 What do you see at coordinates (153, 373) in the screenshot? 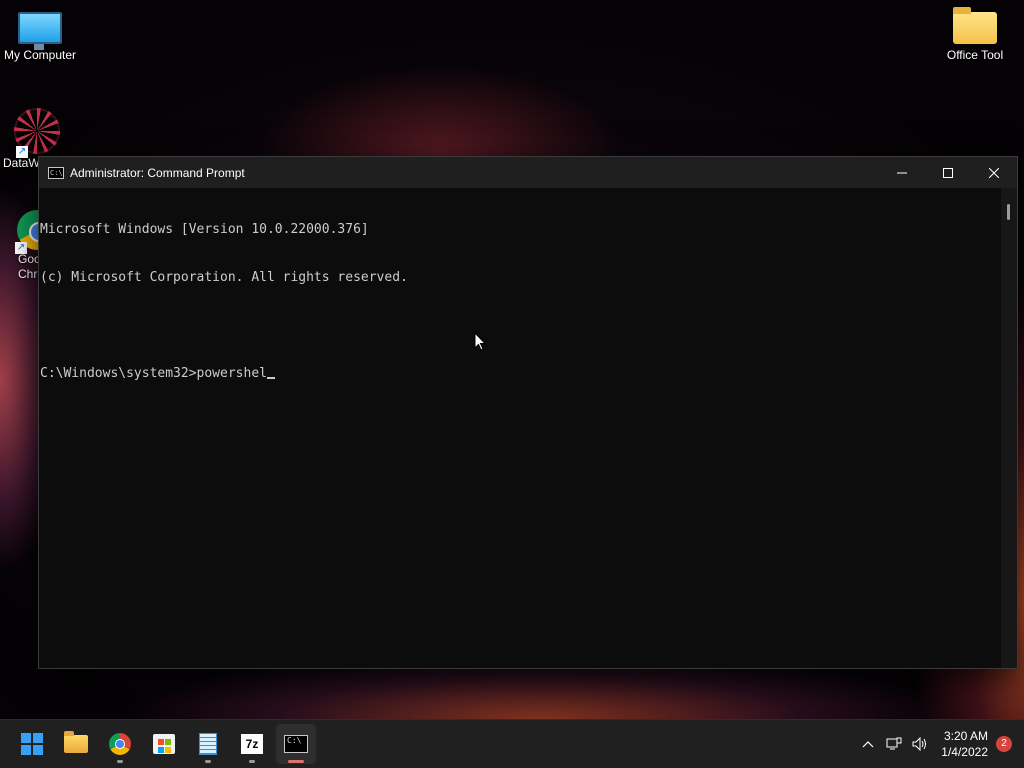
I see `console-input: C:\Windows\system32>powershel` at bounding box center [153, 373].